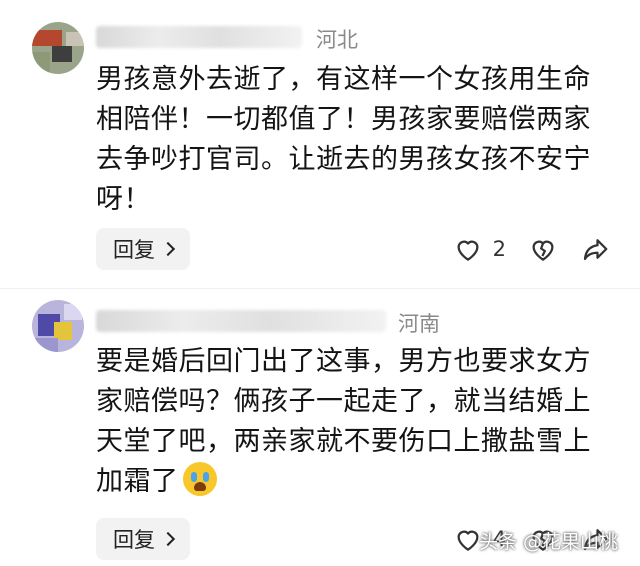  Describe the element at coordinates (337, 40) in the screenshot. I see `region-label: 河北` at that location.